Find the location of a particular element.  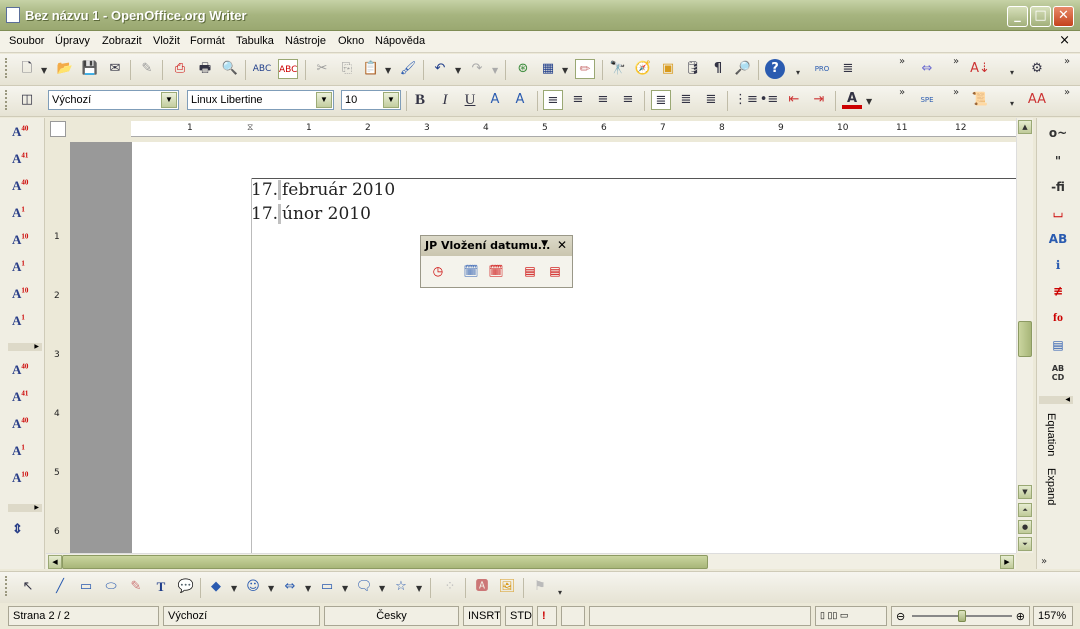

stars-icon: ☆ is located at coordinates (401, 587).